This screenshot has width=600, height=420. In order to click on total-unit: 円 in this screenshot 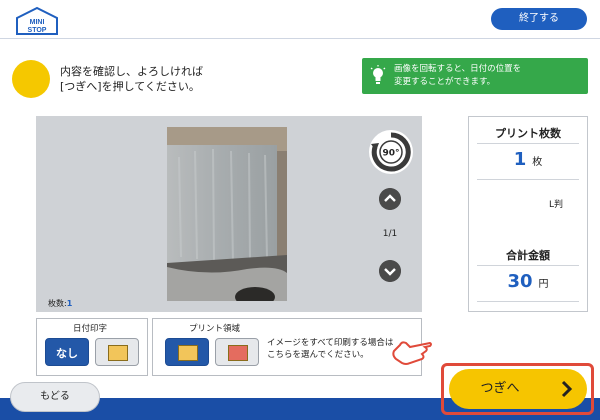, I will do `click(543, 284)`.